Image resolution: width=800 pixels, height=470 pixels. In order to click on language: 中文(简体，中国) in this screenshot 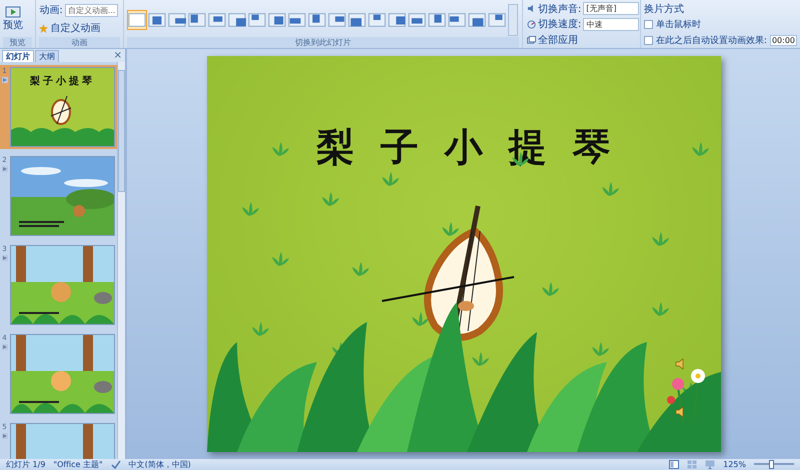, I will do `click(159, 464)`.